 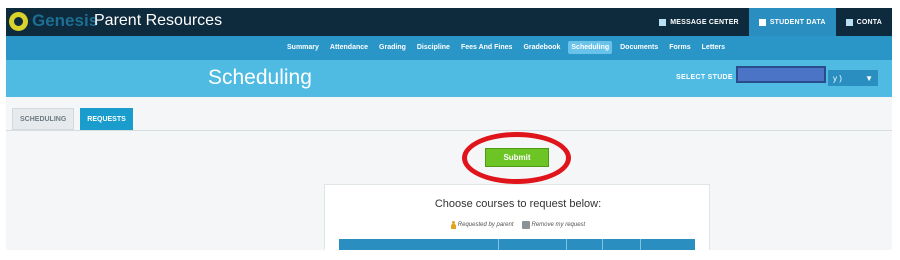 What do you see at coordinates (639, 47) in the screenshot?
I see `nav-documents: Documents` at bounding box center [639, 47].